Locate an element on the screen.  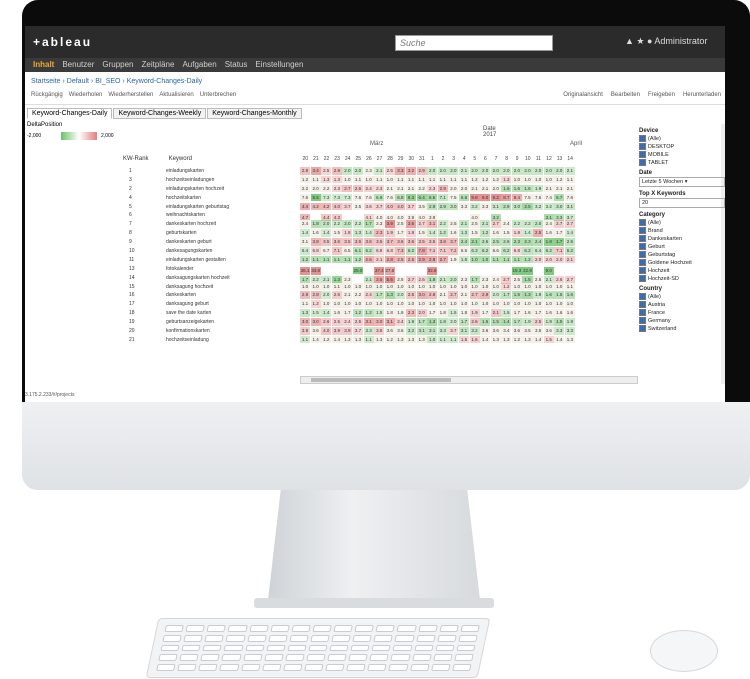
heatmap-cell: 7.4 is located at coordinates (548, 197).